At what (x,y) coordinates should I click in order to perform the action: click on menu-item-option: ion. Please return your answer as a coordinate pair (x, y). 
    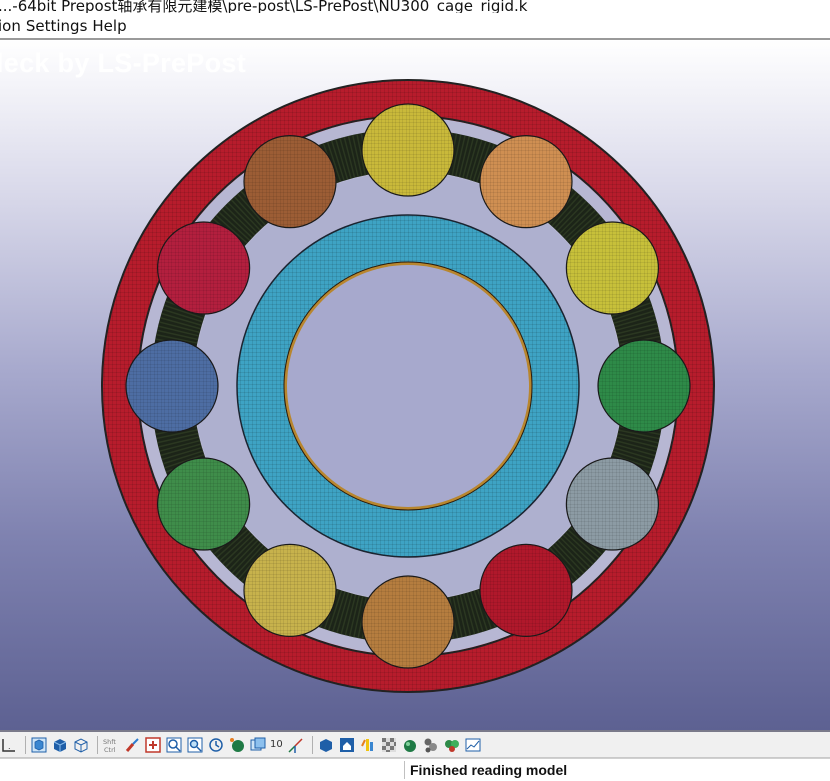
    Looking at the image, I should click on (13, 26).